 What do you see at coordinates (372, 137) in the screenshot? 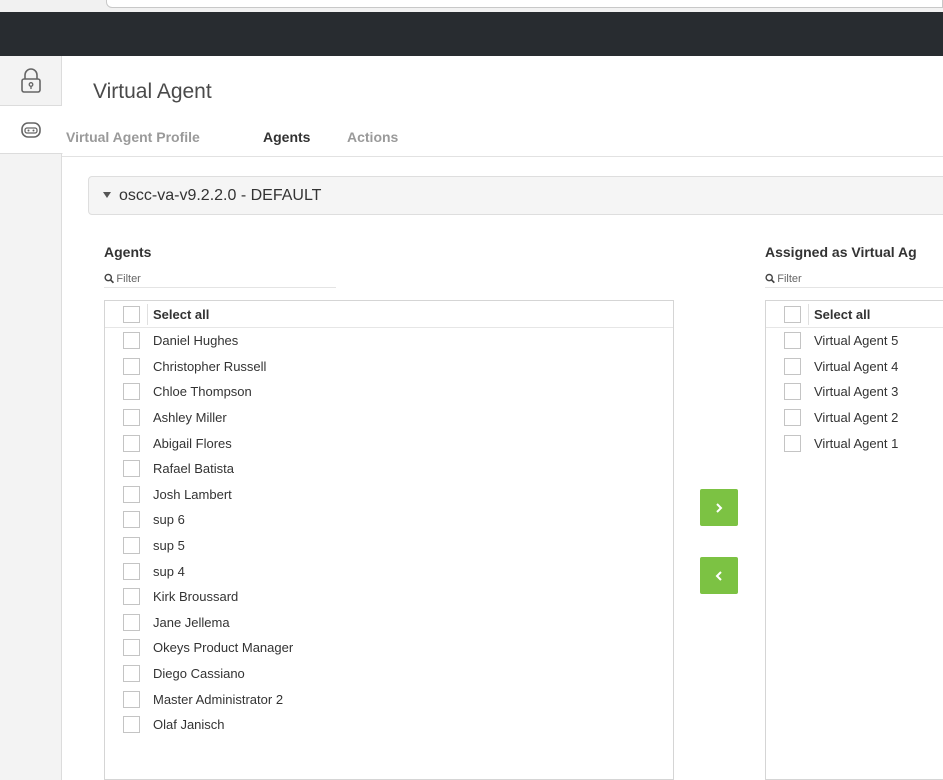
I see `tab-actions: Actions` at bounding box center [372, 137].